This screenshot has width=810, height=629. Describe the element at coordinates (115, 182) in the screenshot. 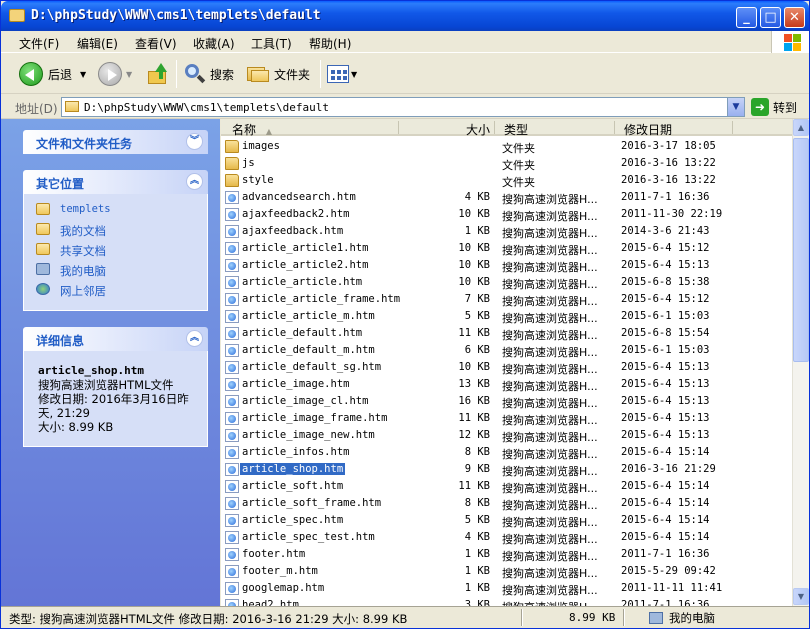

I see `other-places-header: 其它位置 ︽` at that location.